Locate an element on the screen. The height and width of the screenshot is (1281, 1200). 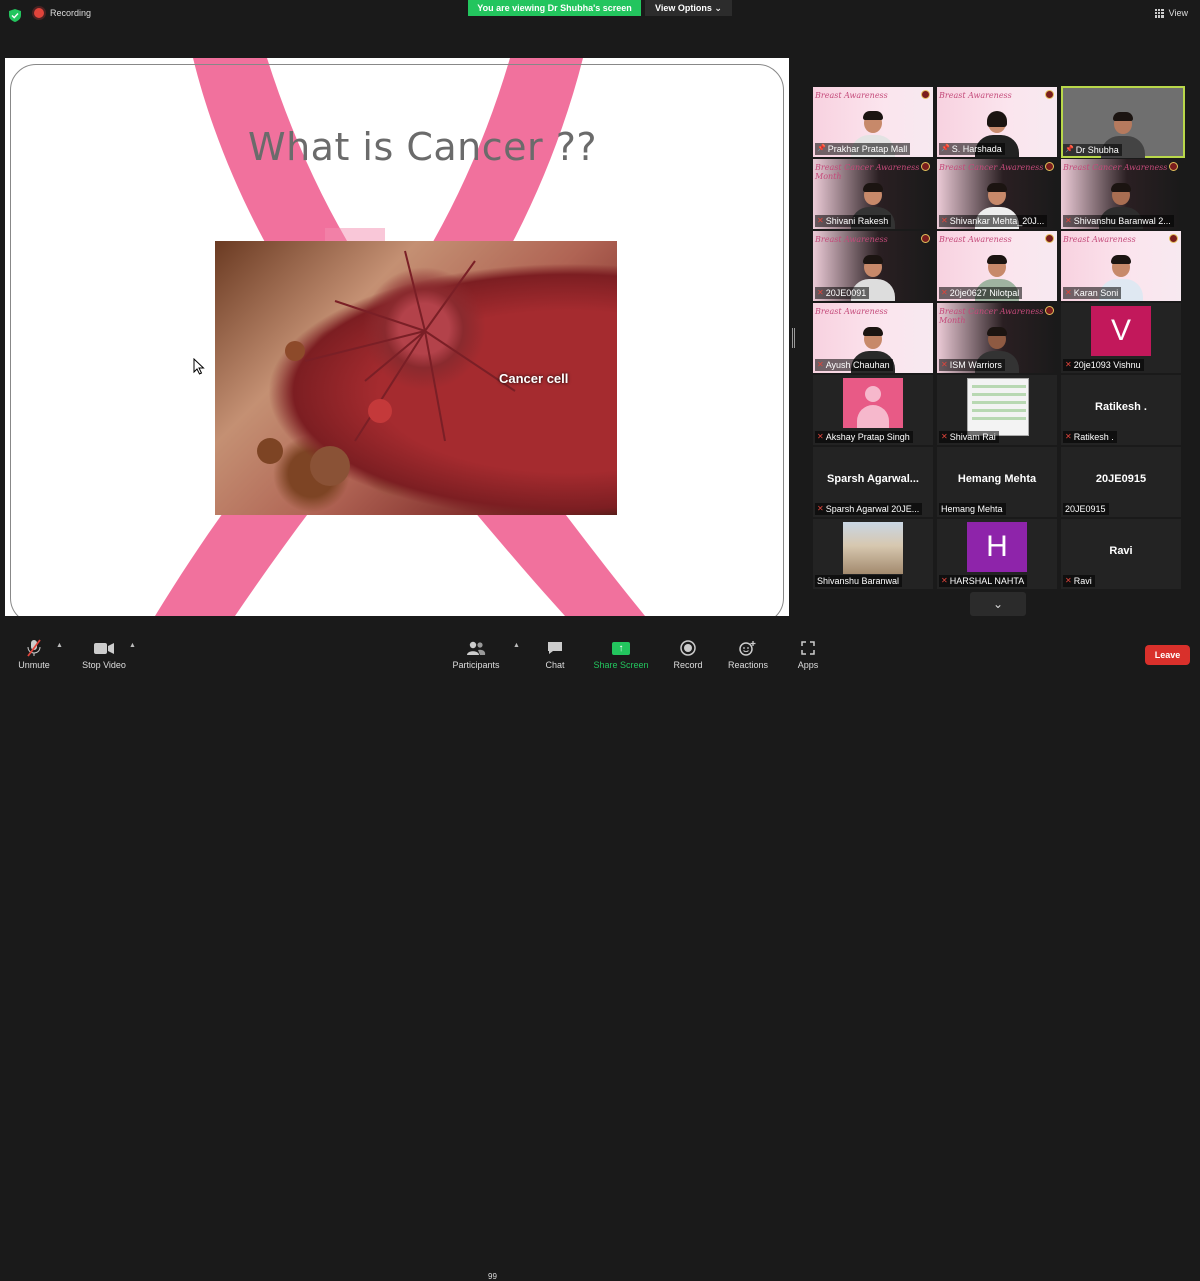
video-camera-icon is located at coordinates (104, 648).